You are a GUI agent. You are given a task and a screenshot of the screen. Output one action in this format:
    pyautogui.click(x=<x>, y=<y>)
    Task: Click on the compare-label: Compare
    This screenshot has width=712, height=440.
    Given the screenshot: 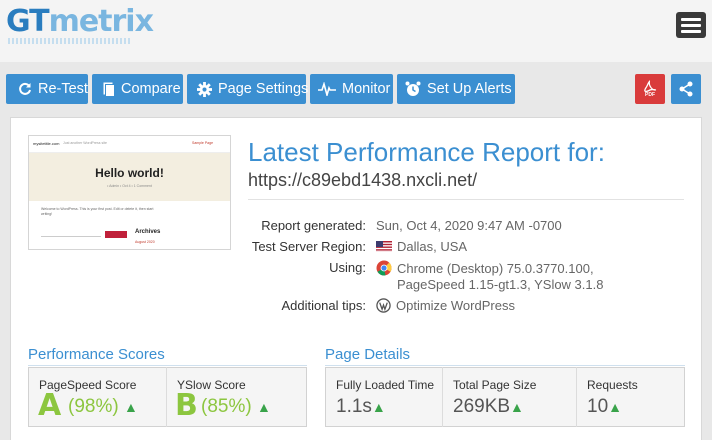 What is the action you would take?
    pyautogui.click(x=151, y=89)
    